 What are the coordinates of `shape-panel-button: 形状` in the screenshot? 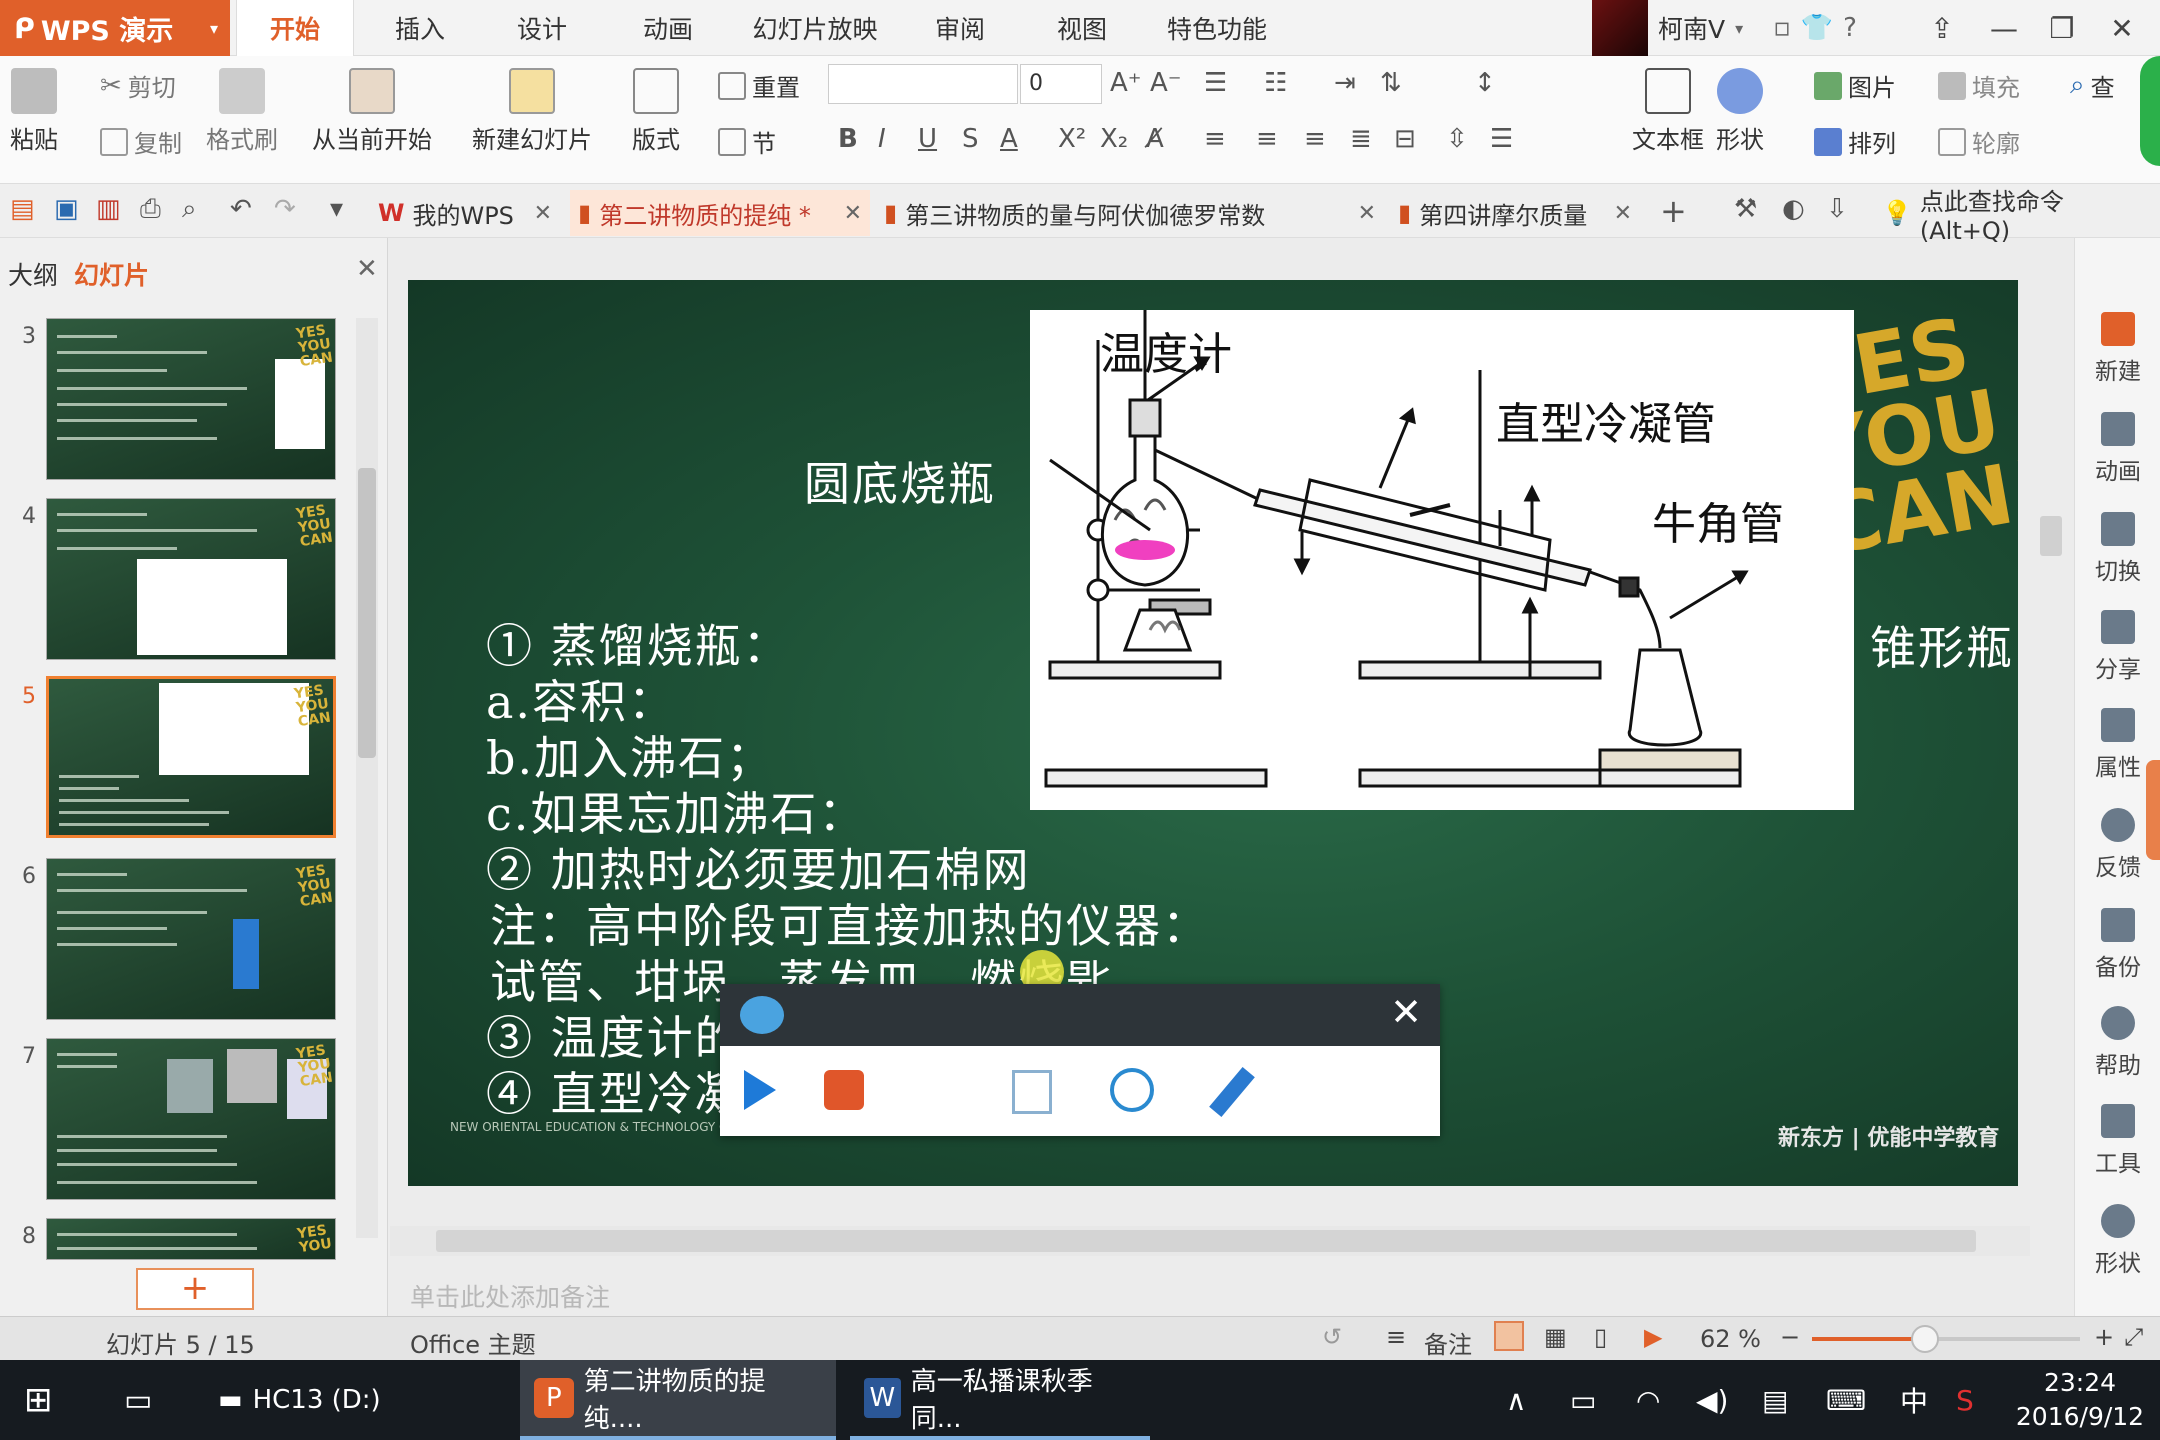 It's located at (2117, 1241).